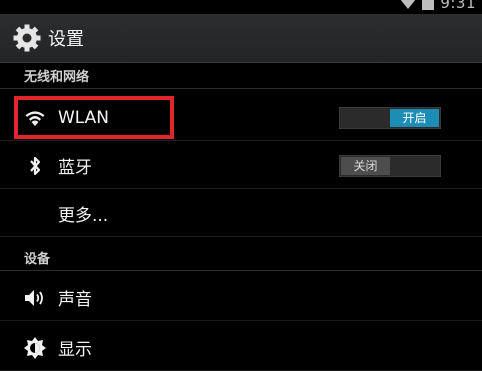  Describe the element at coordinates (241, 348) in the screenshot. I see `settings-item-display: 显示` at that location.